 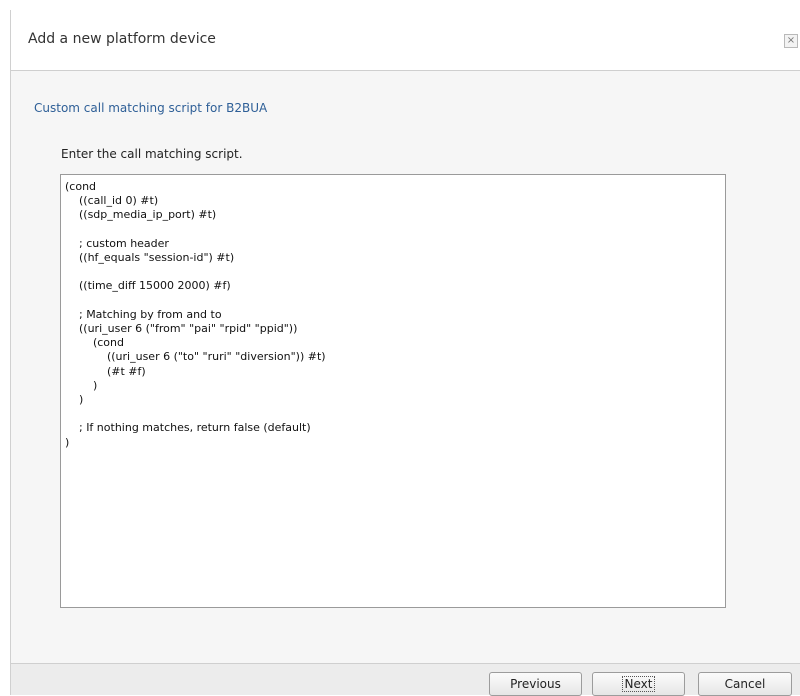 What do you see at coordinates (745, 684) in the screenshot?
I see `cancel-button: Cancel` at bounding box center [745, 684].